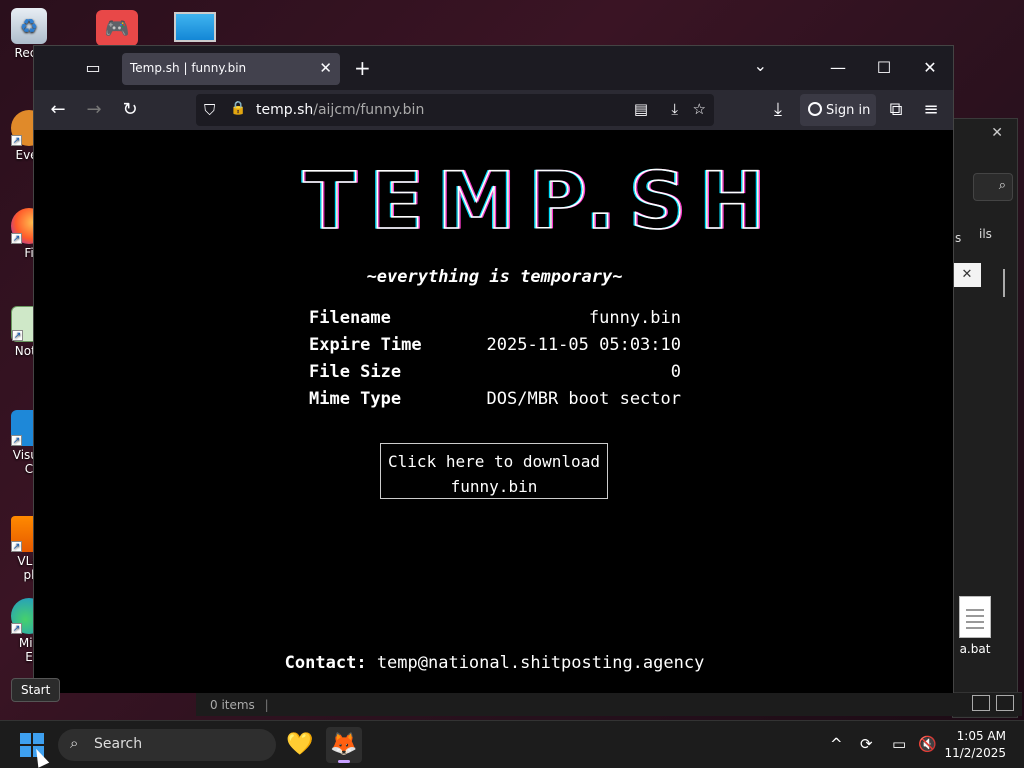 Image resolution: width=1024 pixels, height=768 pixels. What do you see at coordinates (494, 486) in the screenshot?
I see `download-label-line2: funny.bin` at bounding box center [494, 486].